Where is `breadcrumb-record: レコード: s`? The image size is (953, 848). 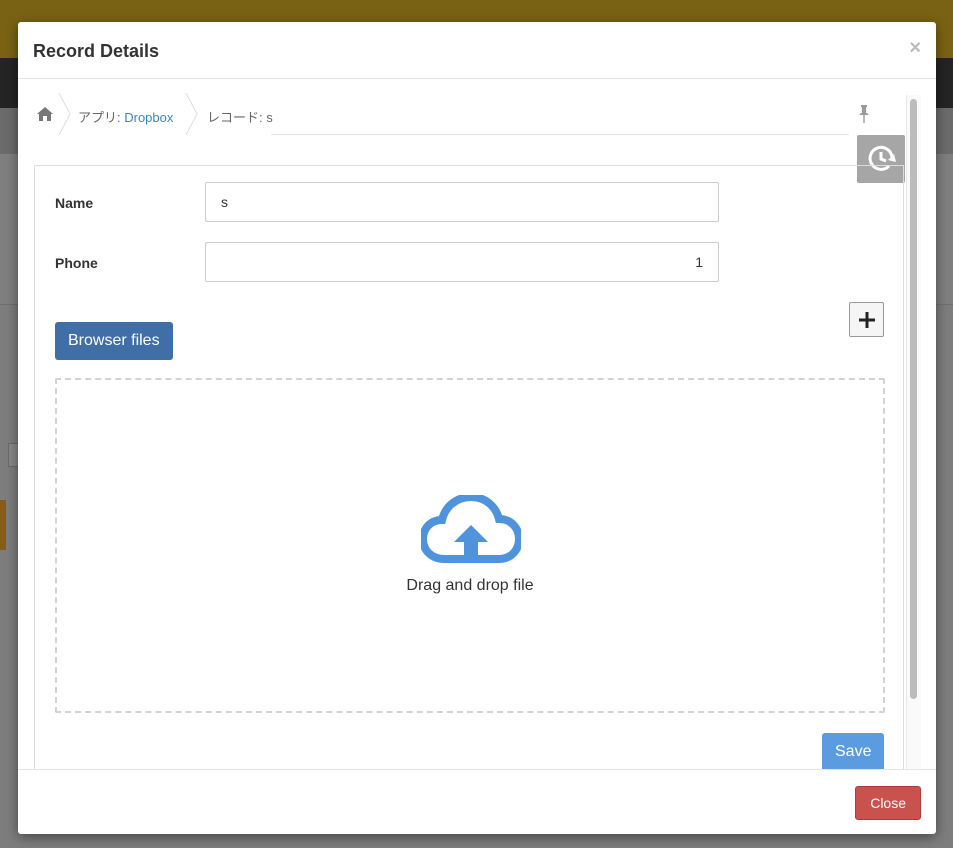 breadcrumb-record: レコード: s is located at coordinates (240, 117).